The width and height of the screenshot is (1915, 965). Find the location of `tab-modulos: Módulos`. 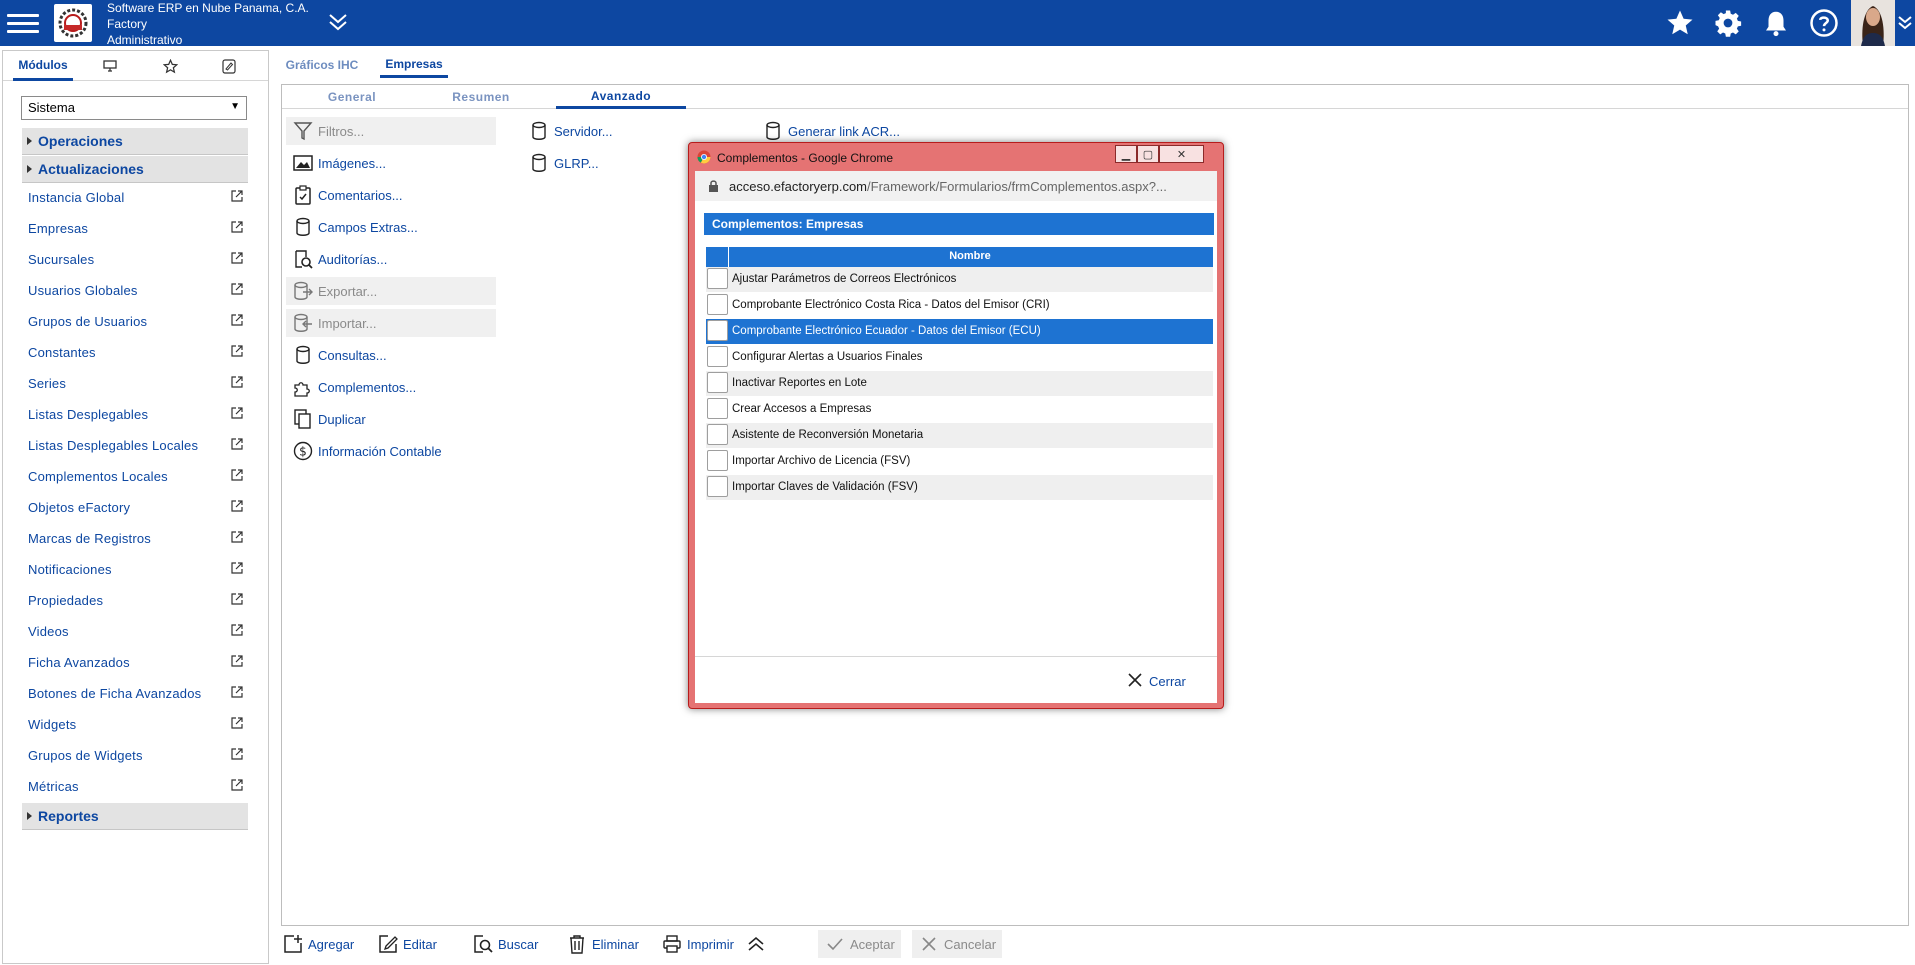

tab-modulos: Módulos is located at coordinates (43, 66).